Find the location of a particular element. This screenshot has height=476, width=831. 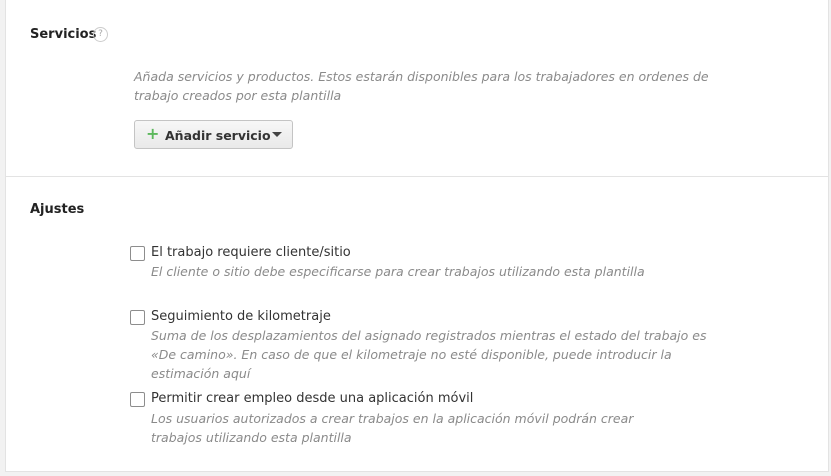

require-client-checkbox is located at coordinates (137, 253).